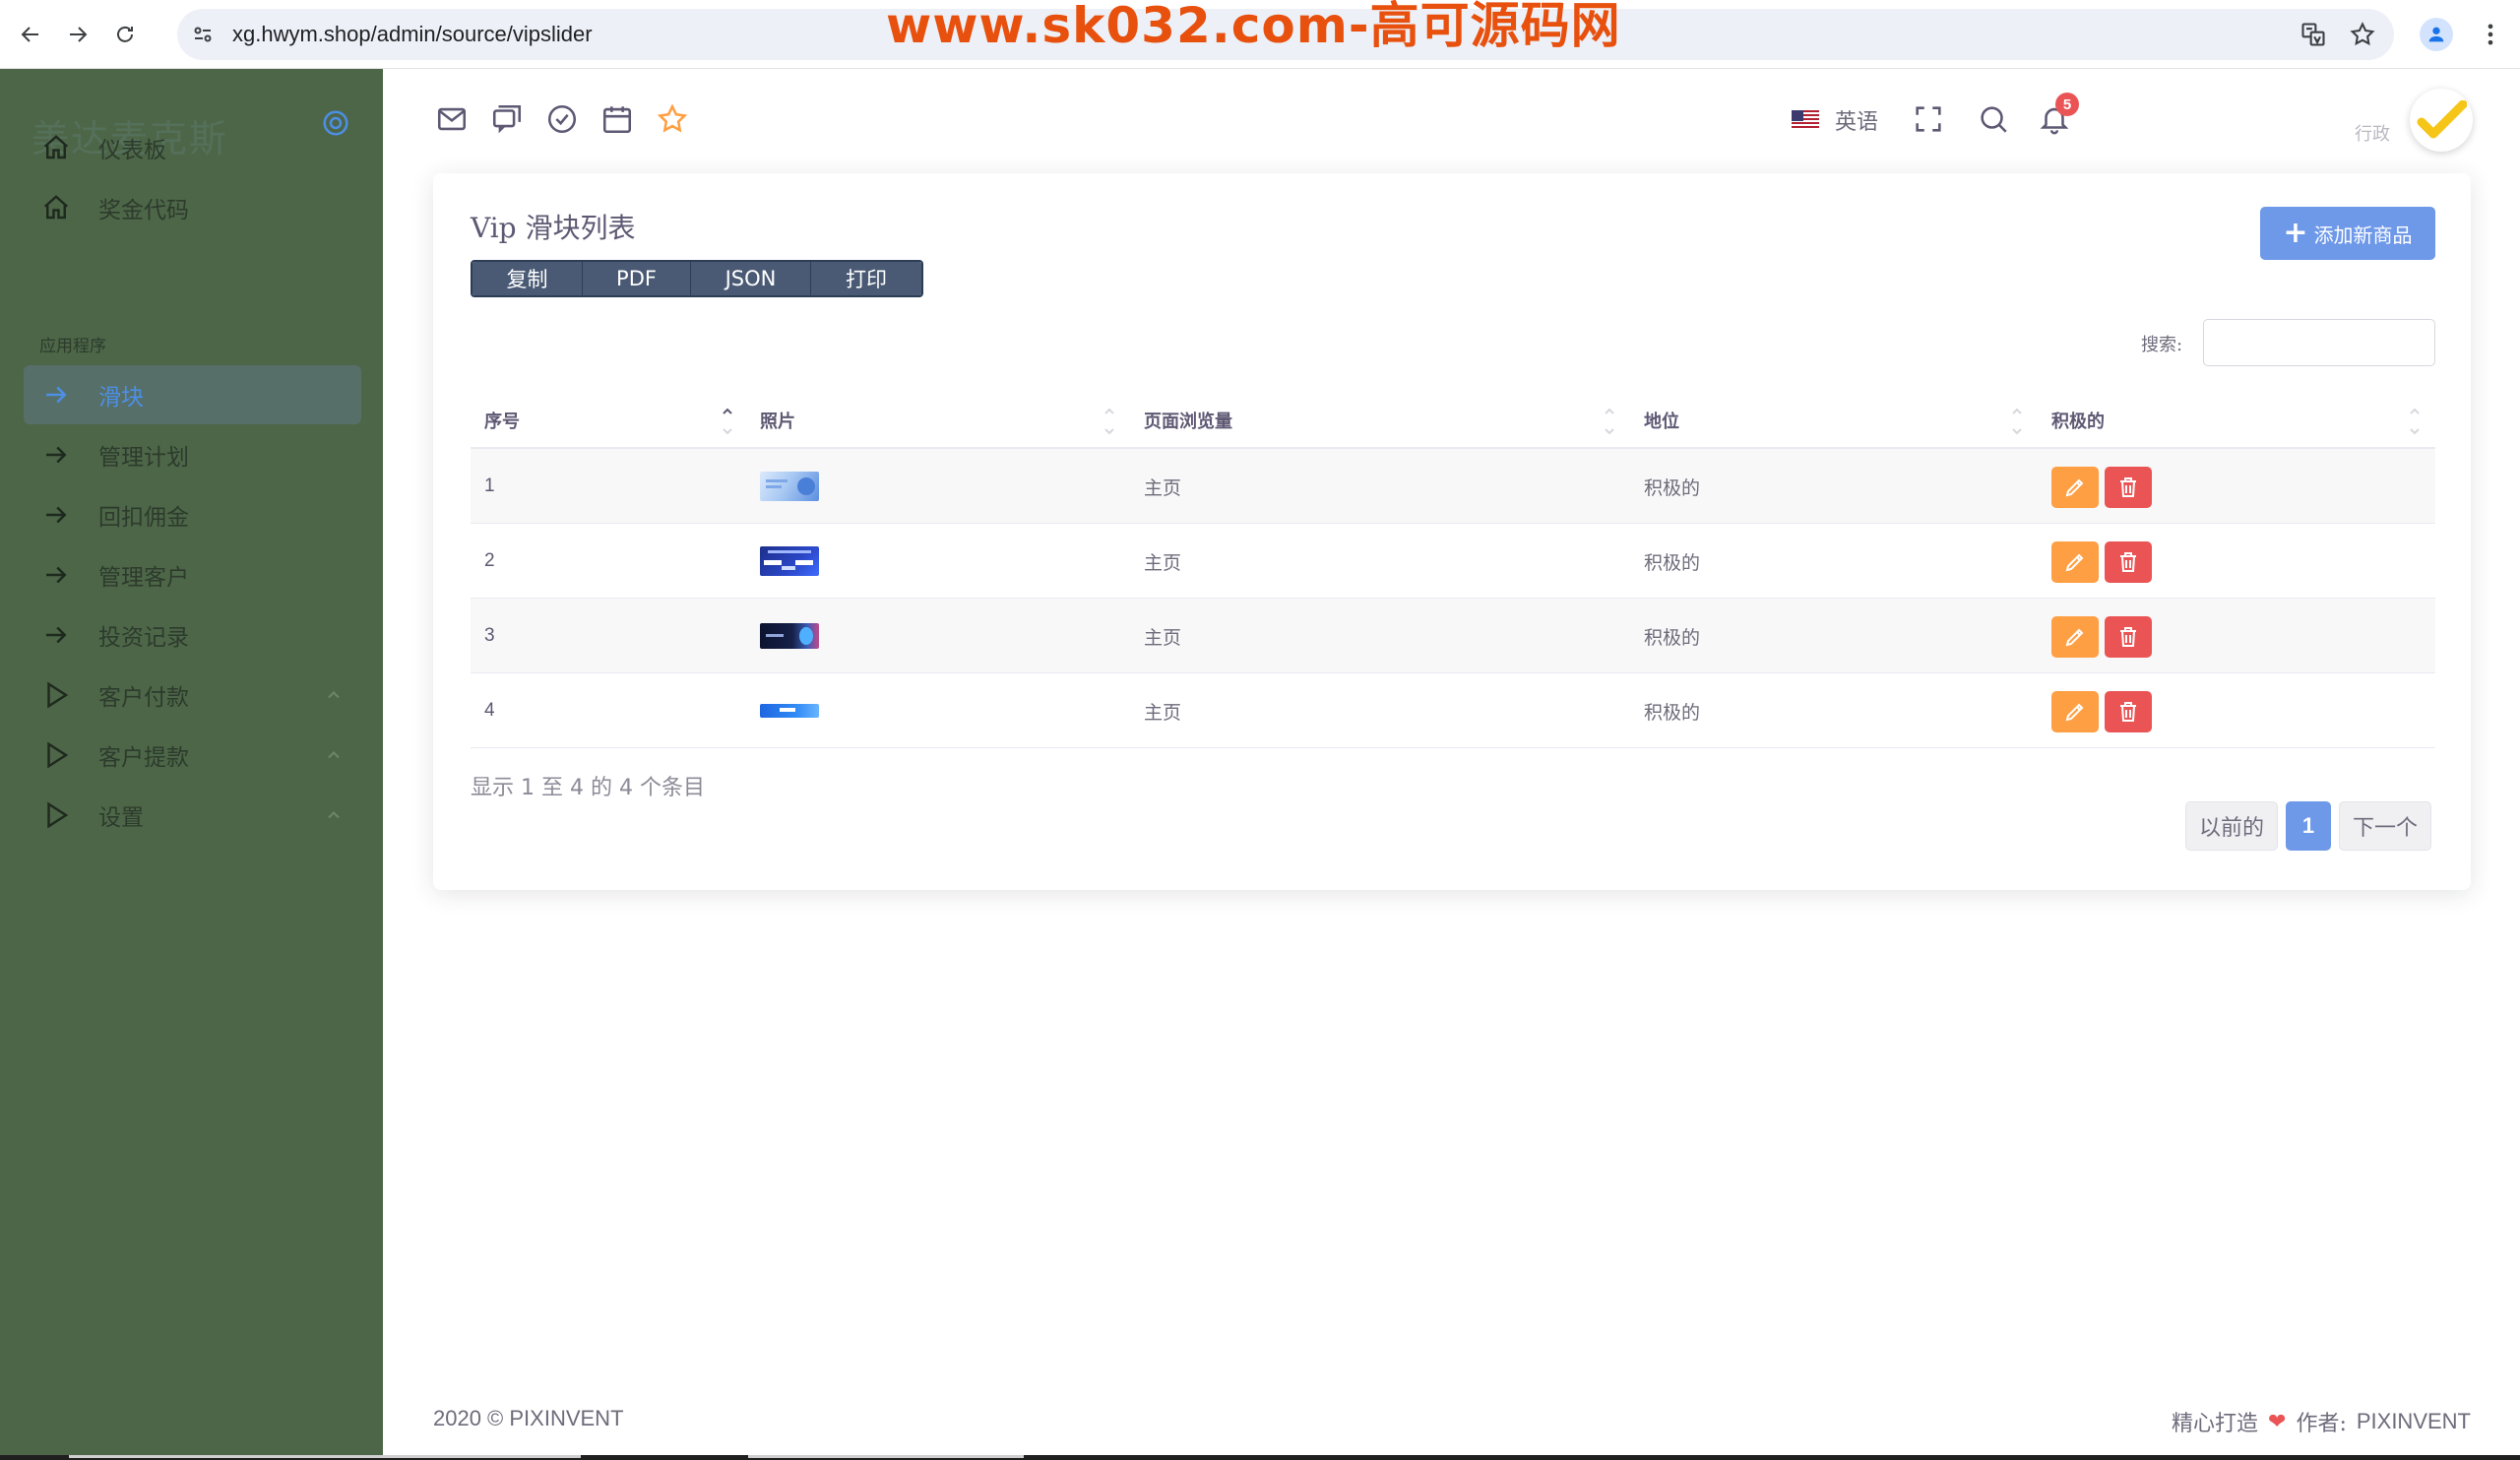 The width and height of the screenshot is (2520, 1460). I want to click on profile-icon, so click(2436, 34).